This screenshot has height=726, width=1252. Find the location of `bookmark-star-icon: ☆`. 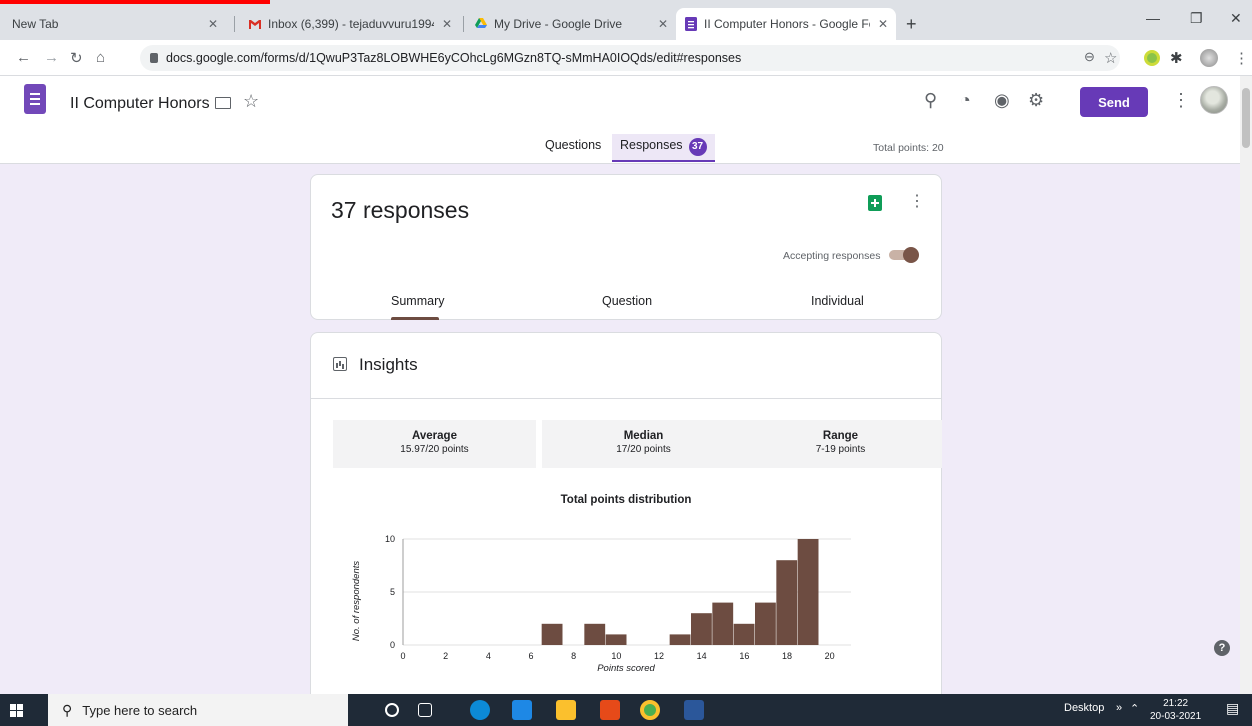

bookmark-star-icon: ☆ is located at coordinates (1110, 58).